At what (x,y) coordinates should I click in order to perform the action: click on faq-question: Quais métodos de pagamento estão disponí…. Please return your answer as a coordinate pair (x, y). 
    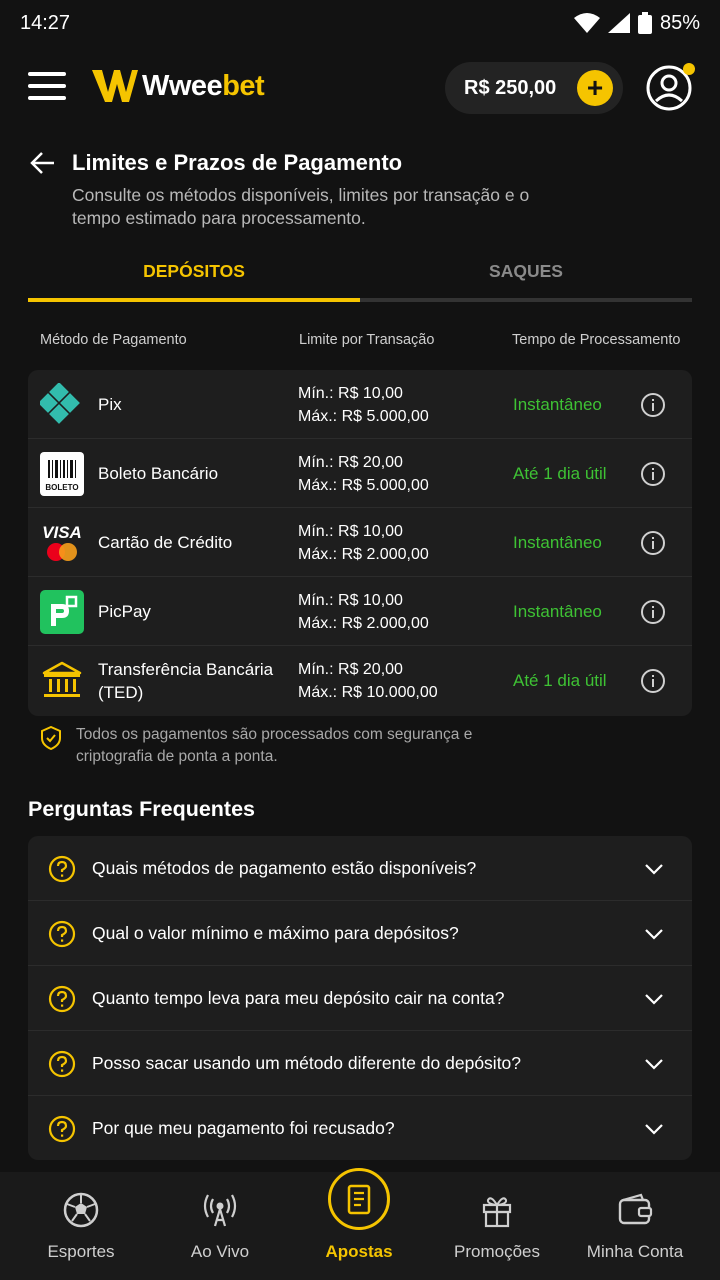
    Looking at the image, I should click on (284, 868).